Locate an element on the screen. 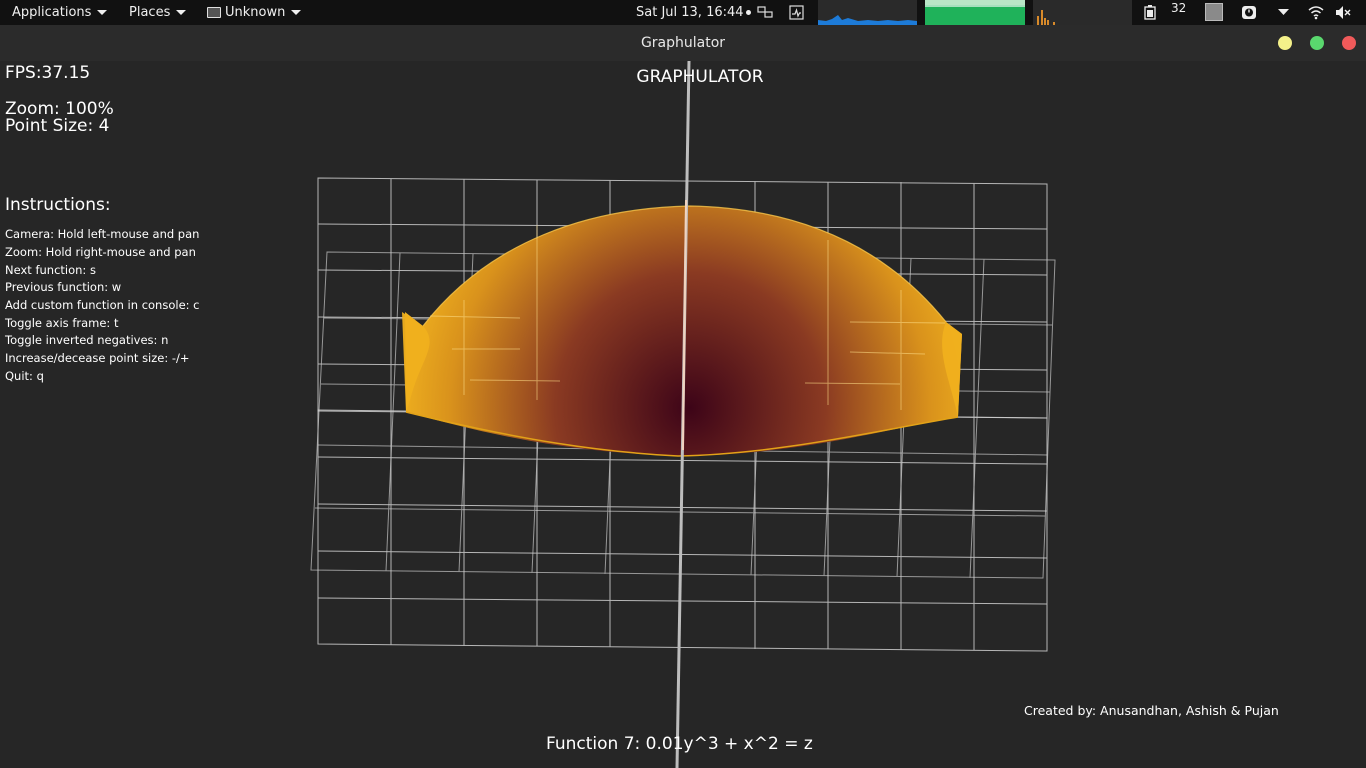 The height and width of the screenshot is (768, 1366). app-title: GRAPHULATOR is located at coordinates (700, 77).